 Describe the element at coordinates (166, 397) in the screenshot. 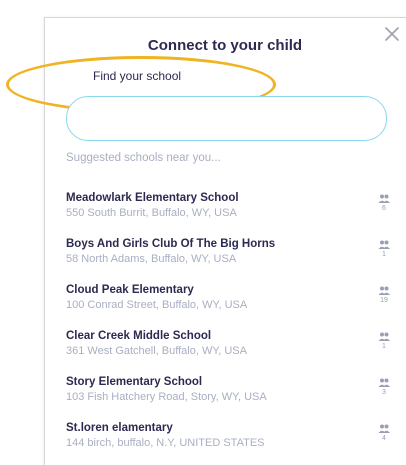

I see `school-address: 103 Fish Hatchery Road, Story, WY, USA` at that location.